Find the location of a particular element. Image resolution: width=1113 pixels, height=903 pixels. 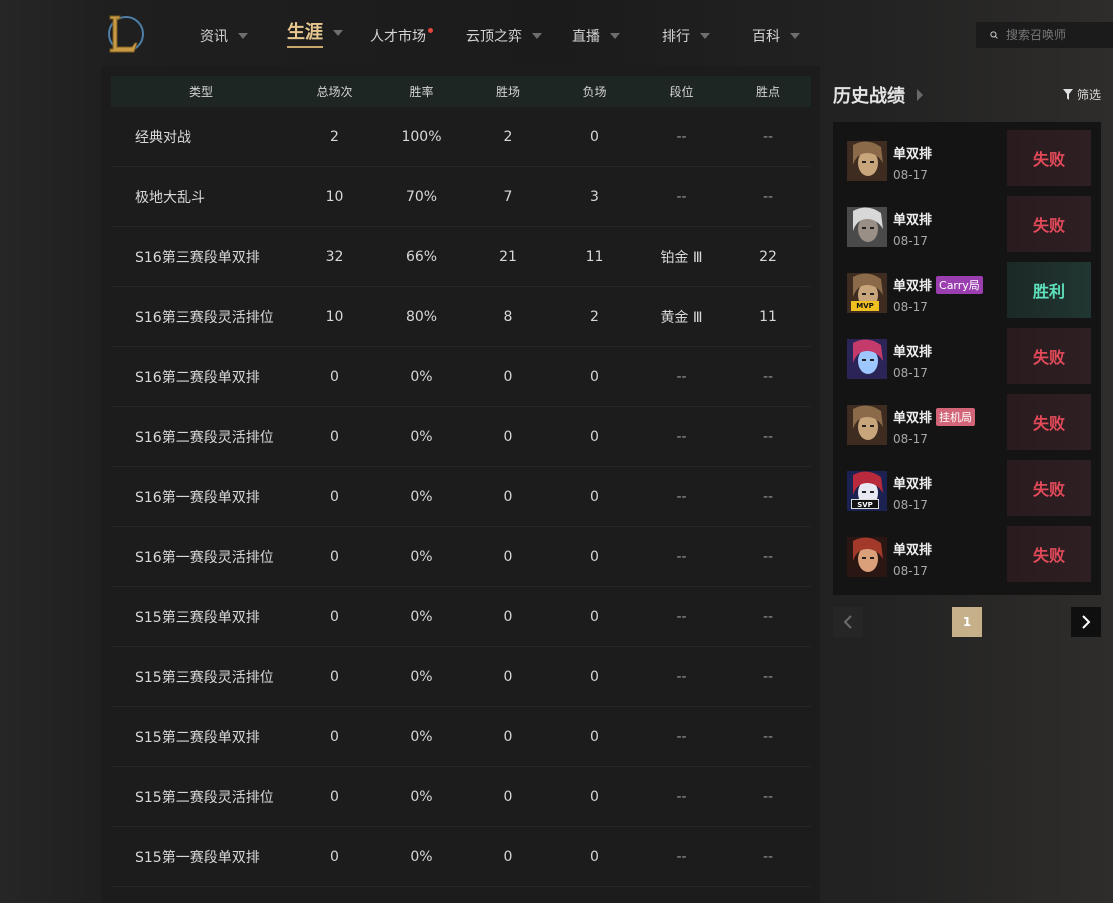

performance-badge: SVP is located at coordinates (865, 504).